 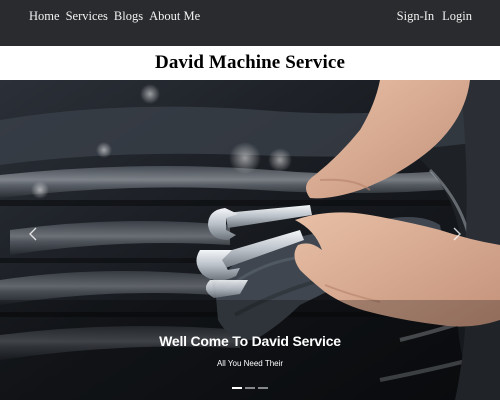 I want to click on carousel-next-button, so click(x=462, y=241).